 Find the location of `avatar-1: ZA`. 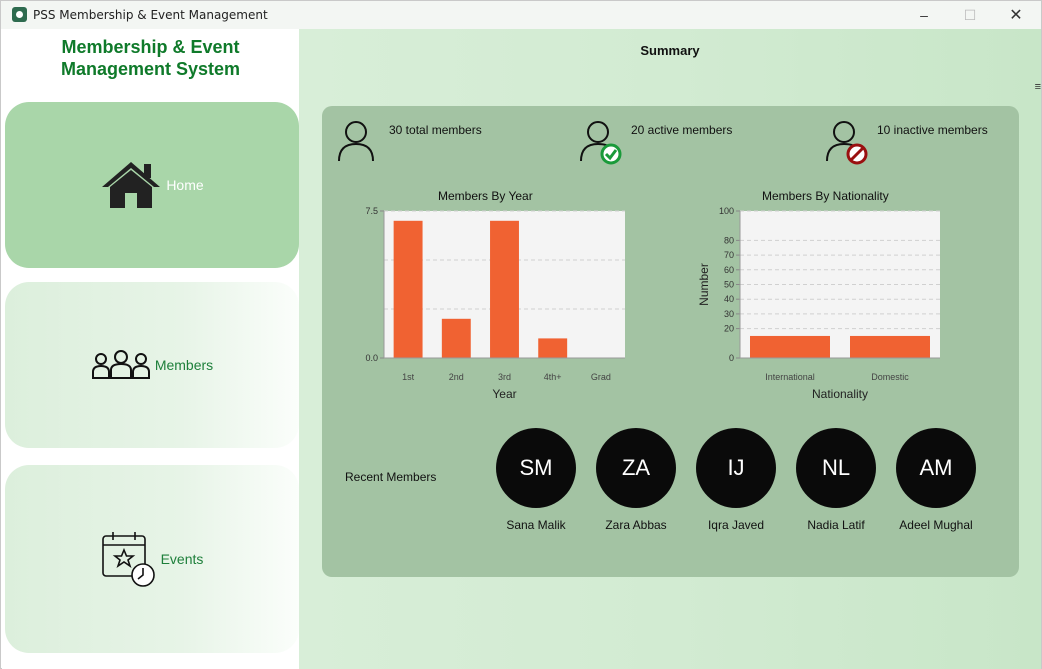

avatar-1: ZA is located at coordinates (636, 468).